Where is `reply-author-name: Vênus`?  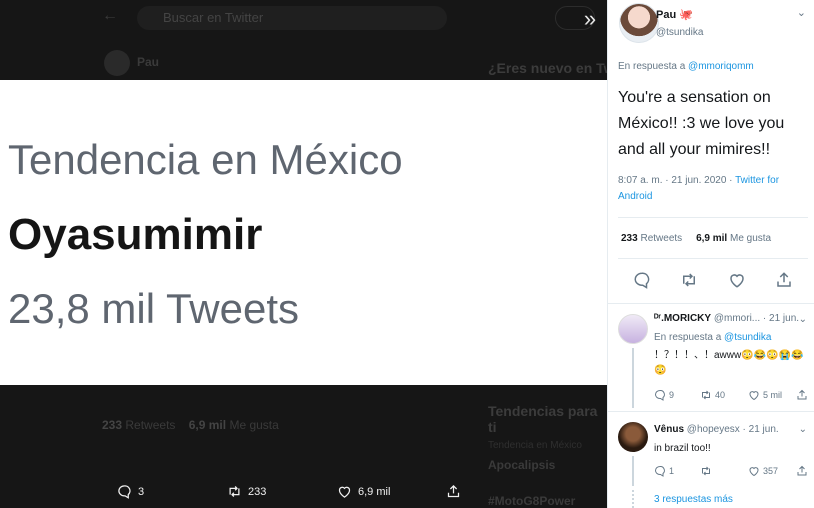 reply-author-name: Vênus is located at coordinates (669, 429).